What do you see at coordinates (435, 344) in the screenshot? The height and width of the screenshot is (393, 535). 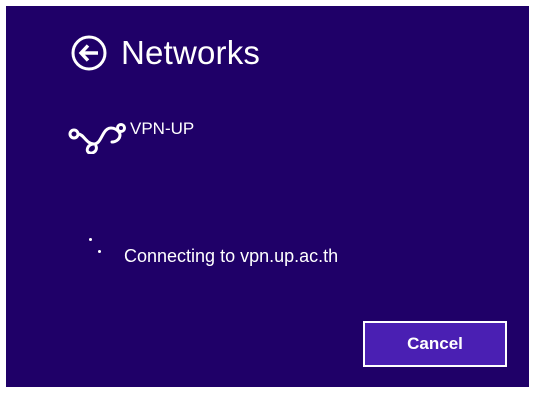 I see `cancel-button: Cancel` at bounding box center [435, 344].